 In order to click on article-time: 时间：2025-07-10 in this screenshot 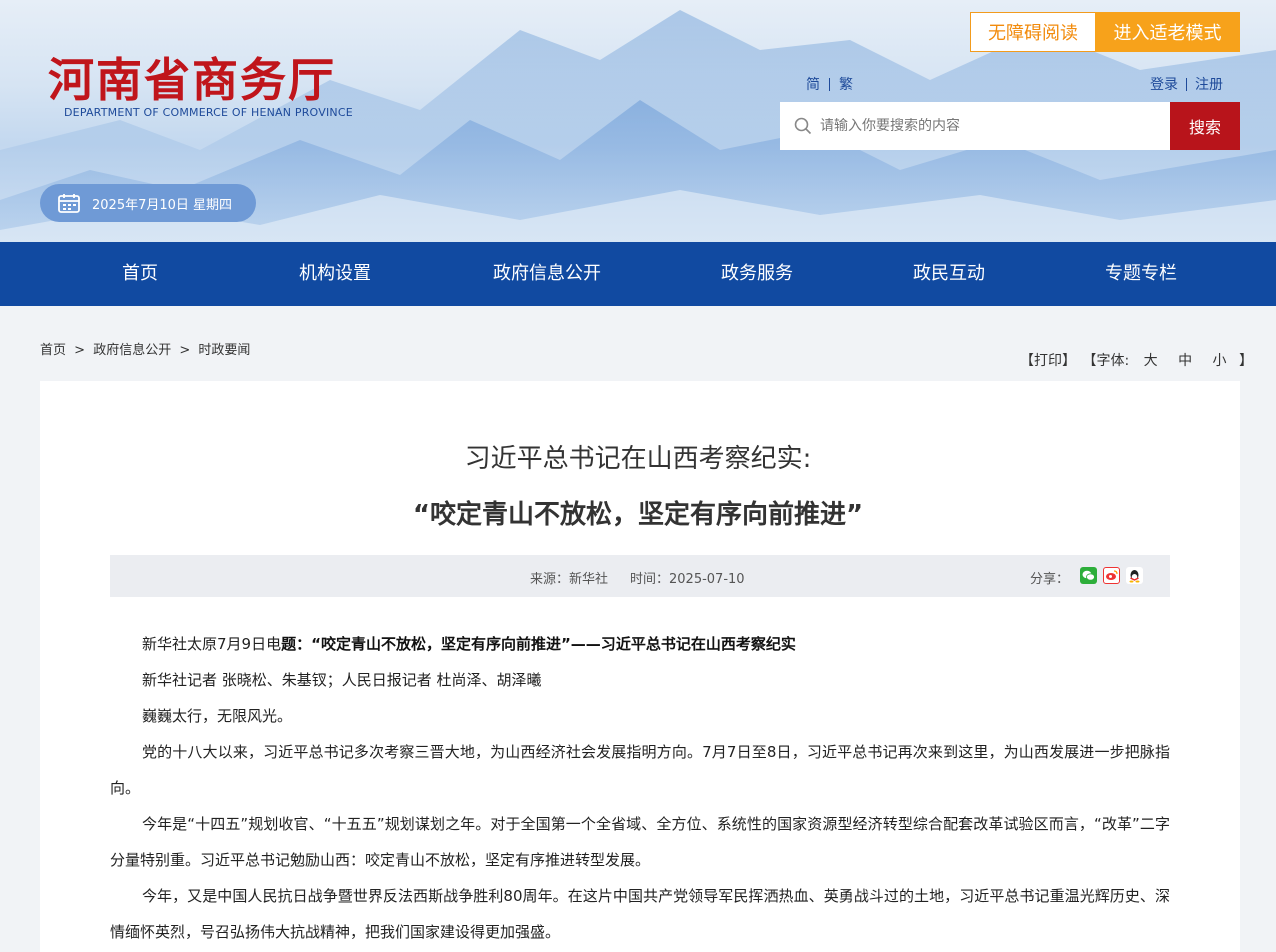, I will do `click(687, 579)`.